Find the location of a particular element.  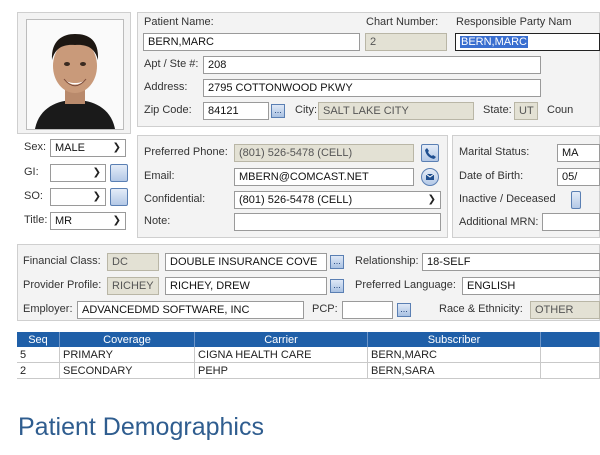

apt-ste-label: Apt / Ste #: is located at coordinates (171, 64).